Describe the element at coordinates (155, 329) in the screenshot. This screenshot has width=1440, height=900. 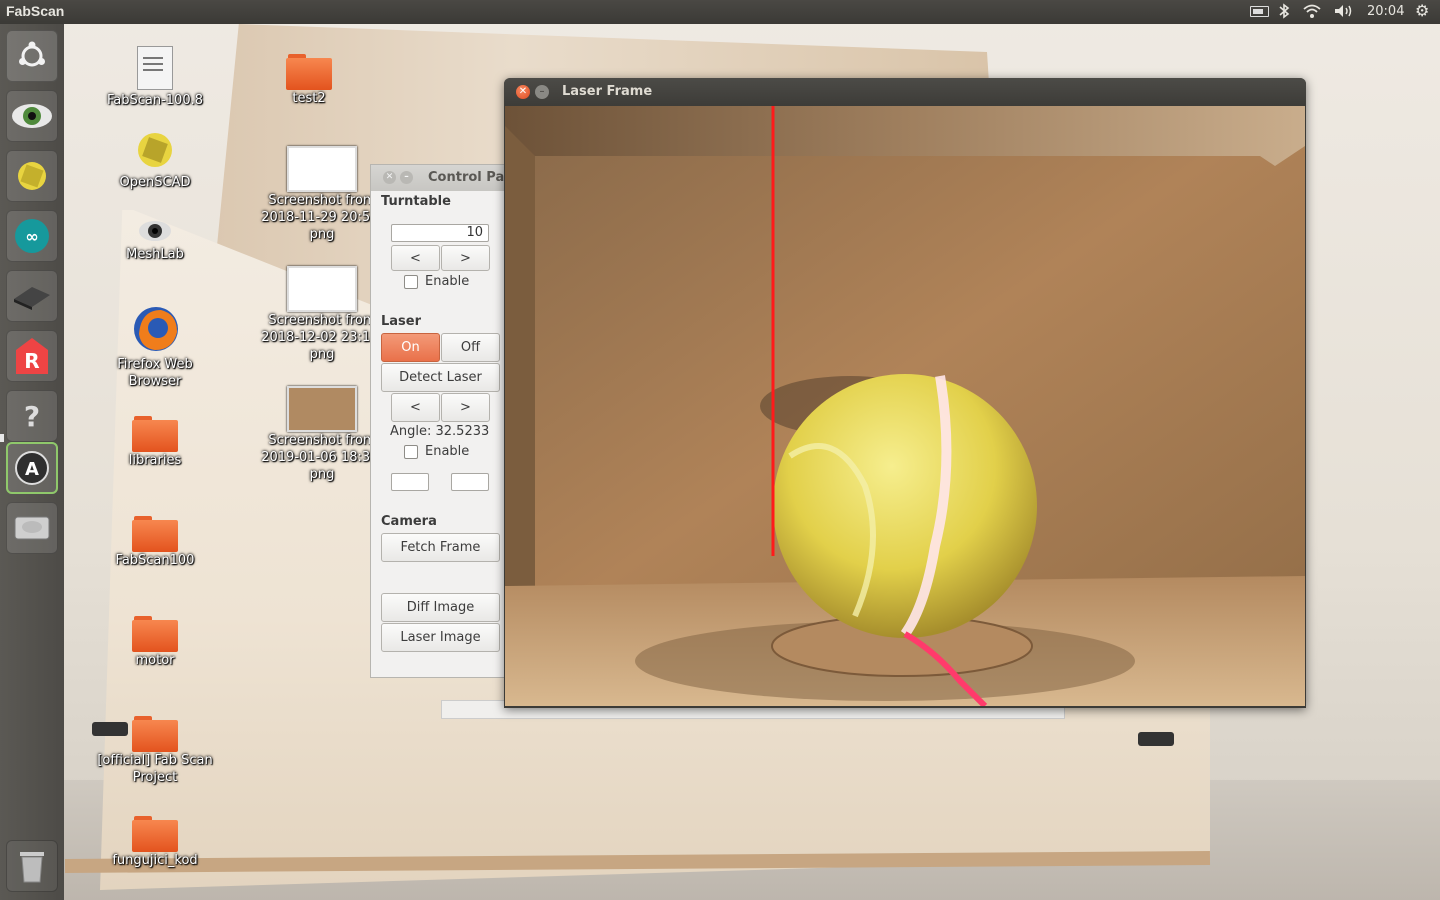
I see `firefox-icon` at that location.